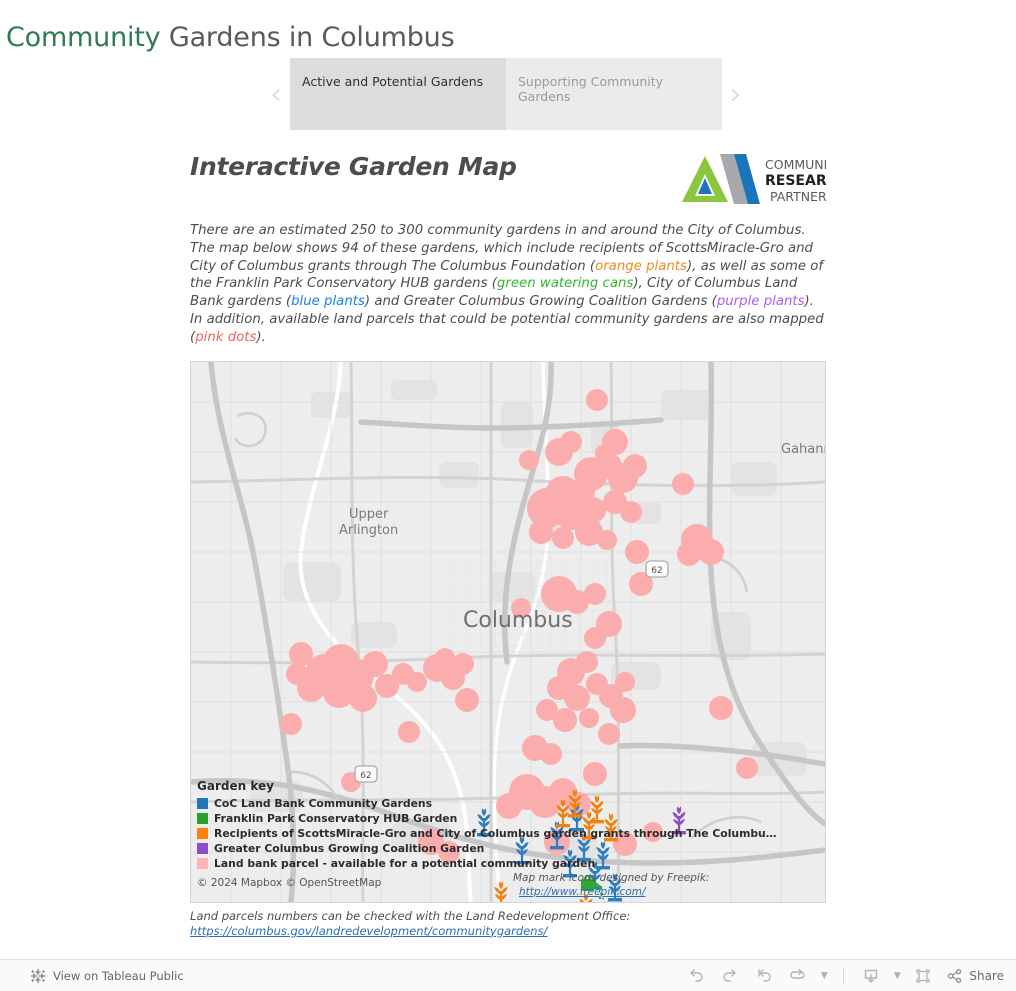 This screenshot has width=1016, height=991. Describe the element at coordinates (261, 337) in the screenshot. I see `desc-part-6: ).` at that location.